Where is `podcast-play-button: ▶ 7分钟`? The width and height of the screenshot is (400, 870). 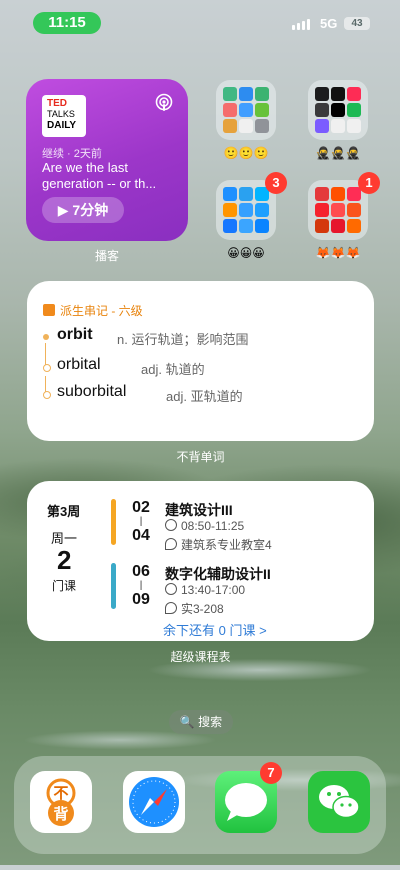
podcast-play-button: ▶ 7分钟 is located at coordinates (83, 210).